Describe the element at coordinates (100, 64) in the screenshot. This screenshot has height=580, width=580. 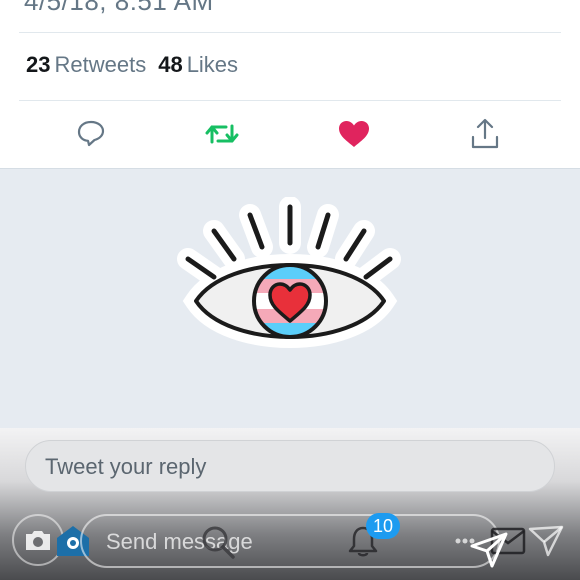
I see `retweets-label: Retweets` at that location.